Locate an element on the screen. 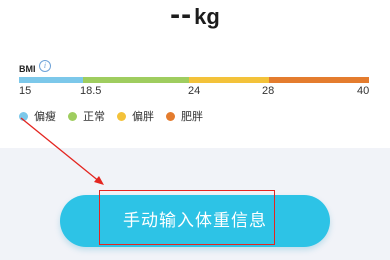 The width and height of the screenshot is (390, 260). annotation-arrow is located at coordinates (62, 151).